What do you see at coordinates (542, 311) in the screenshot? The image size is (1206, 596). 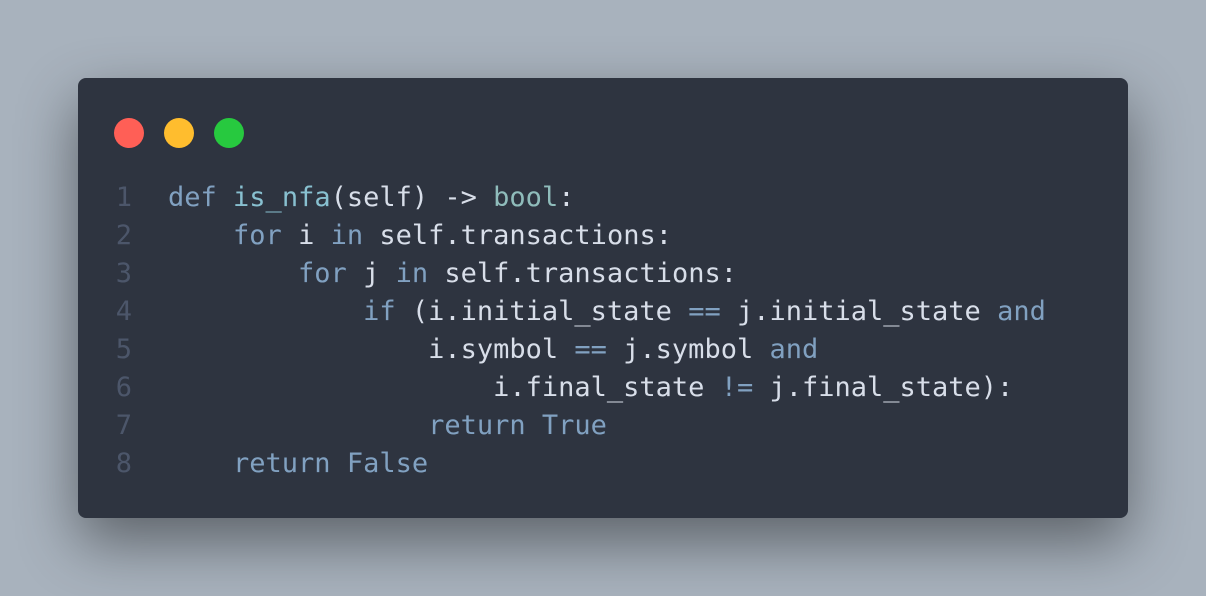 I see `code-token: (i.initial_state` at bounding box center [542, 311].